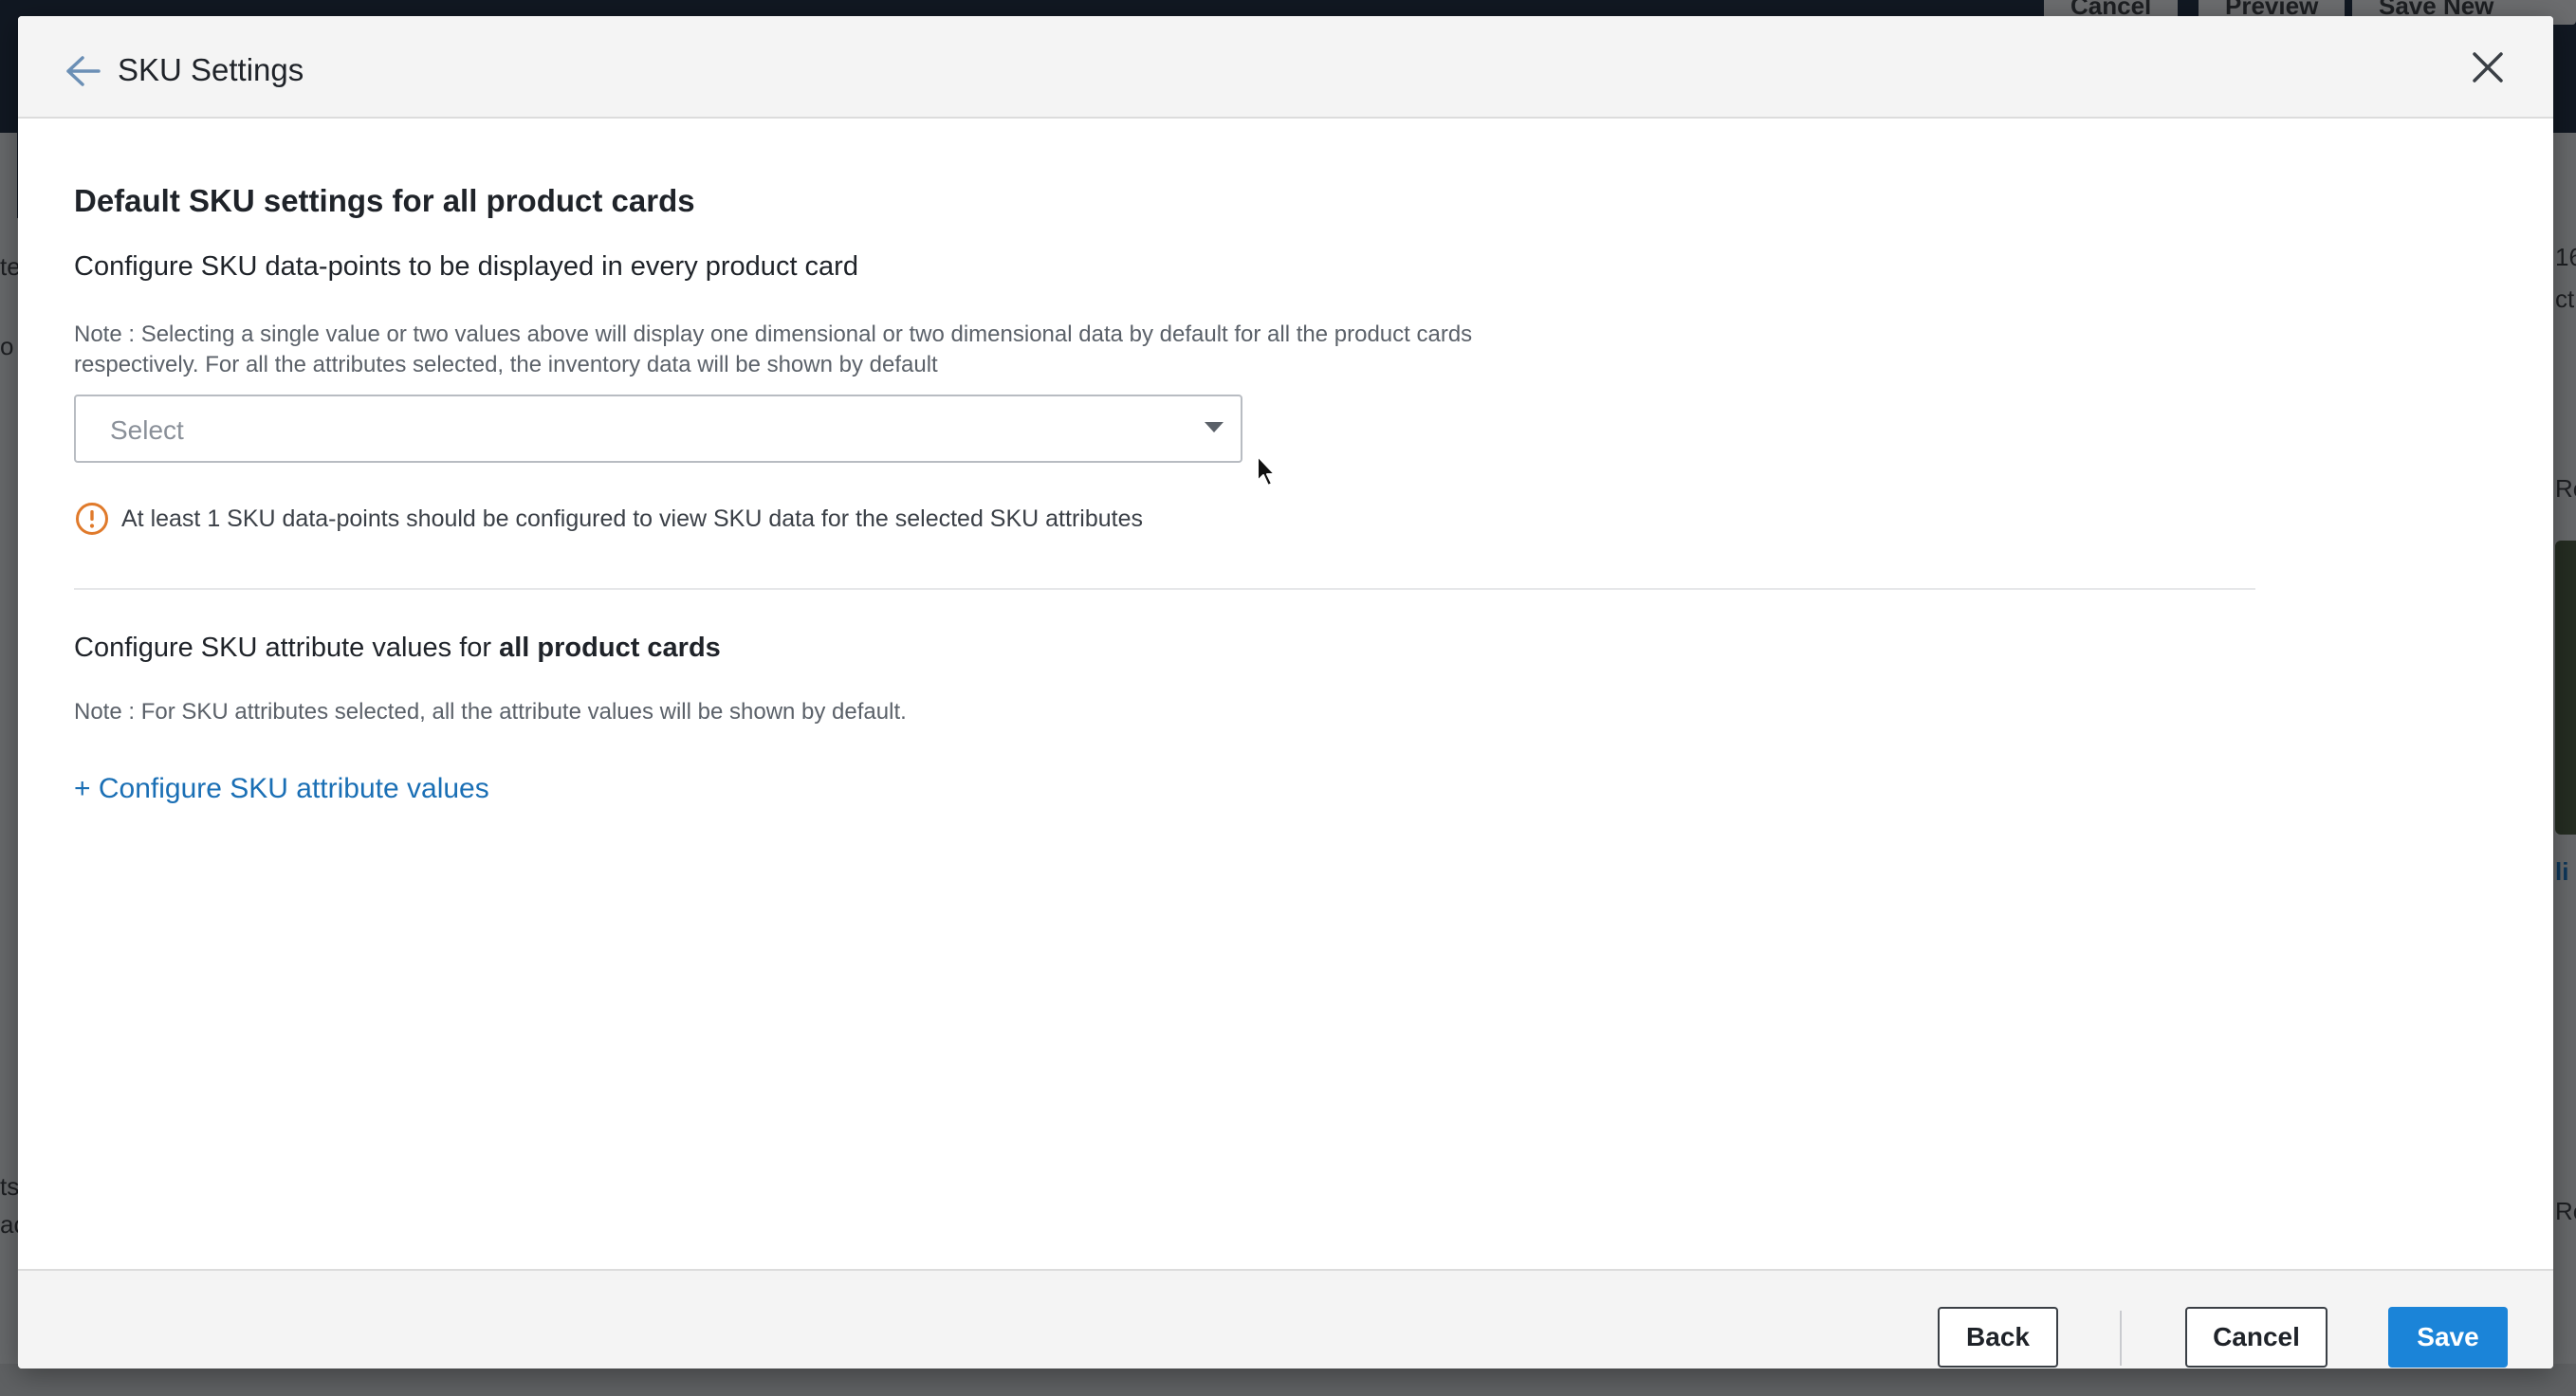 The image size is (2576, 1396). What do you see at coordinates (2256, 1337) in the screenshot?
I see `cancel-button: Cancel` at bounding box center [2256, 1337].